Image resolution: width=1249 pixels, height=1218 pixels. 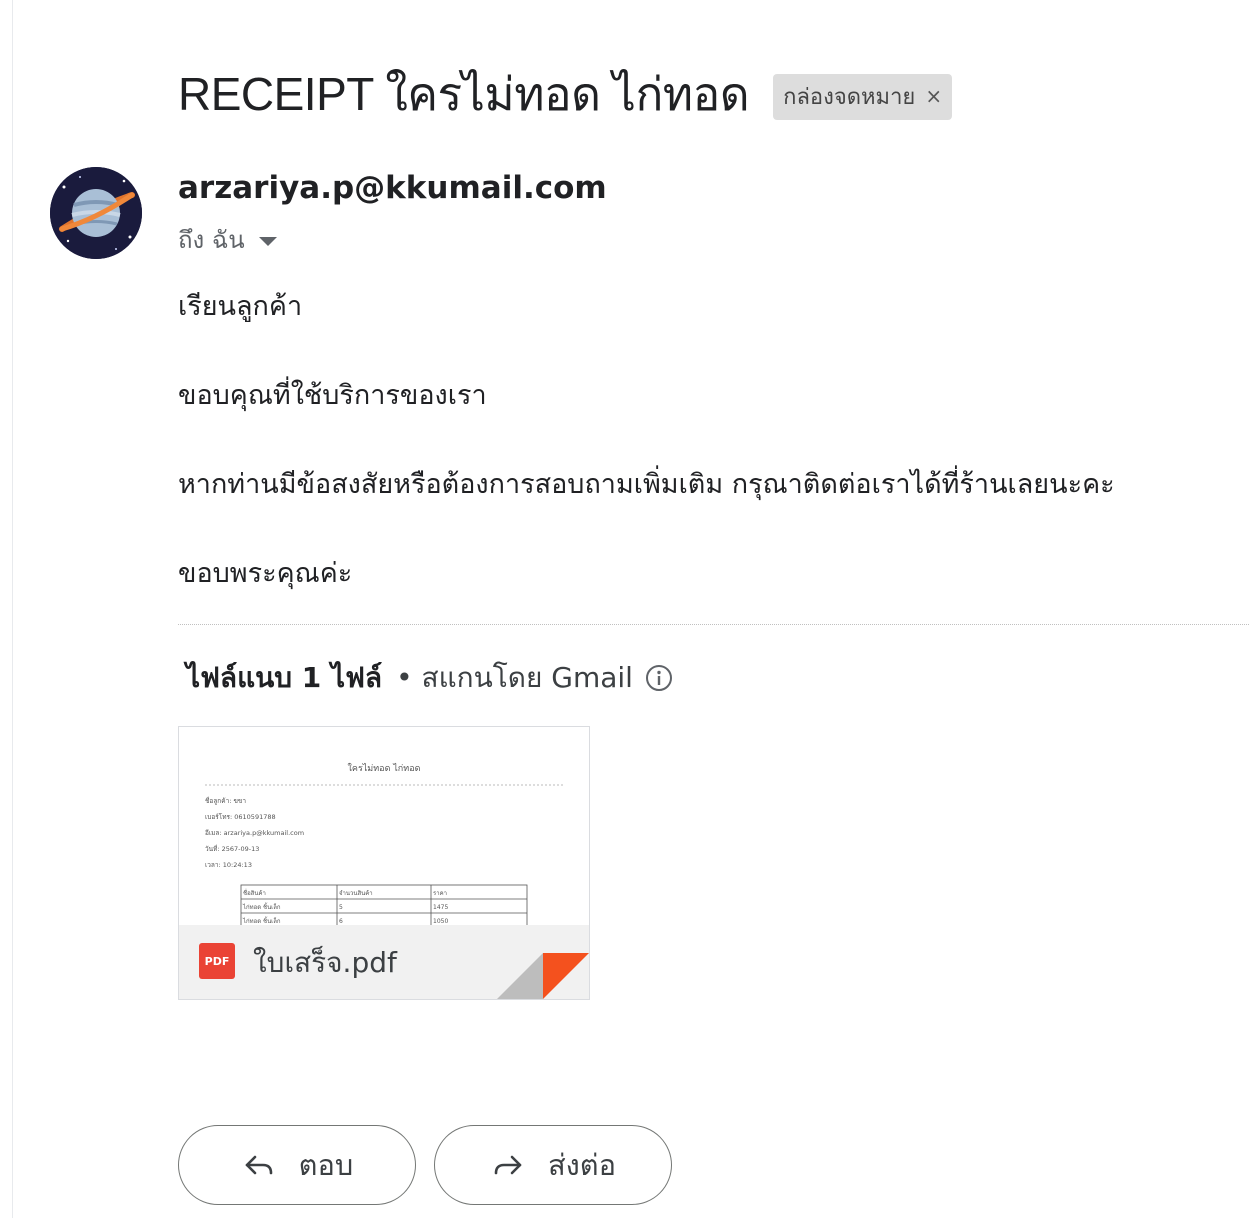 What do you see at coordinates (240, 306) in the screenshot?
I see `body-greeting: เรียนลูกค้า` at bounding box center [240, 306].